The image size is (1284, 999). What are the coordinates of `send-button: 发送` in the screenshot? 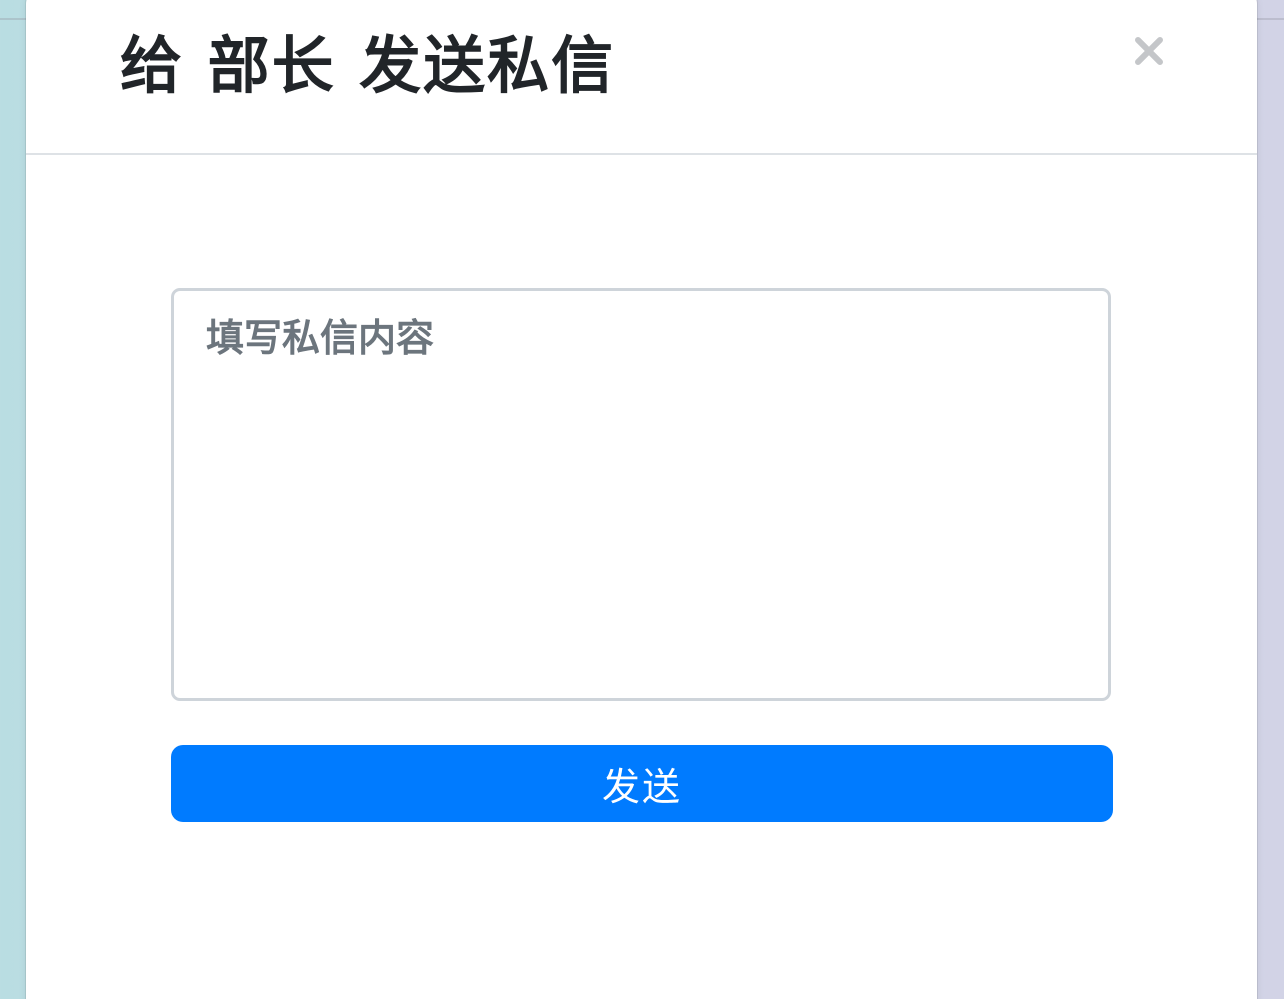 It's located at (642, 783).